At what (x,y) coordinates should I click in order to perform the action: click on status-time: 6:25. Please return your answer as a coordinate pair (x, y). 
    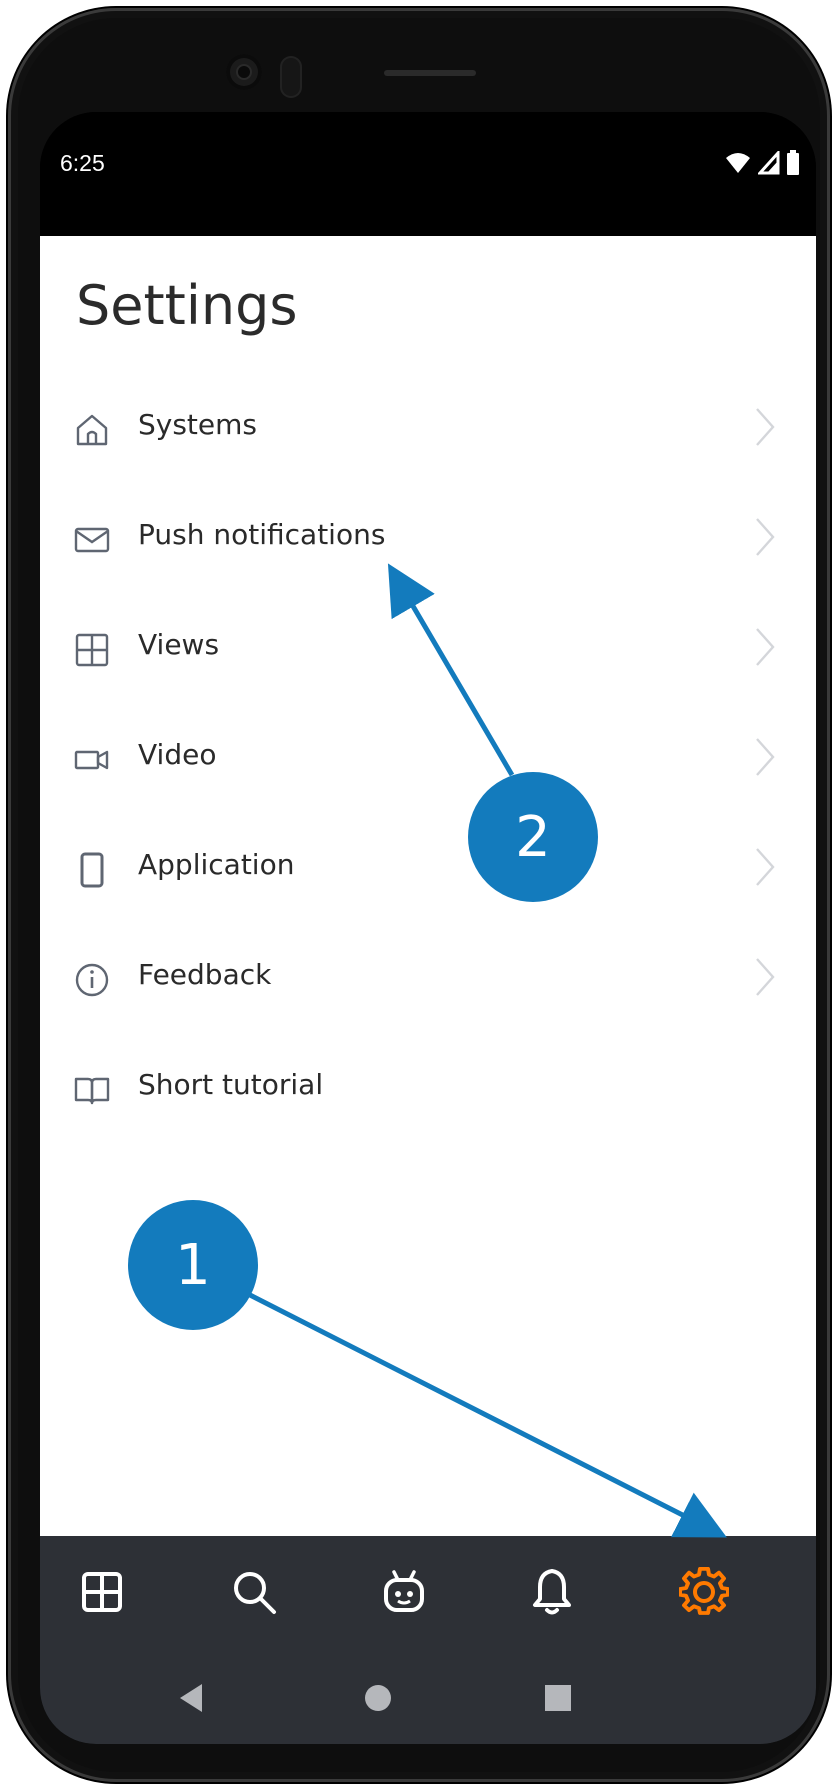
    Looking at the image, I should click on (82, 163).